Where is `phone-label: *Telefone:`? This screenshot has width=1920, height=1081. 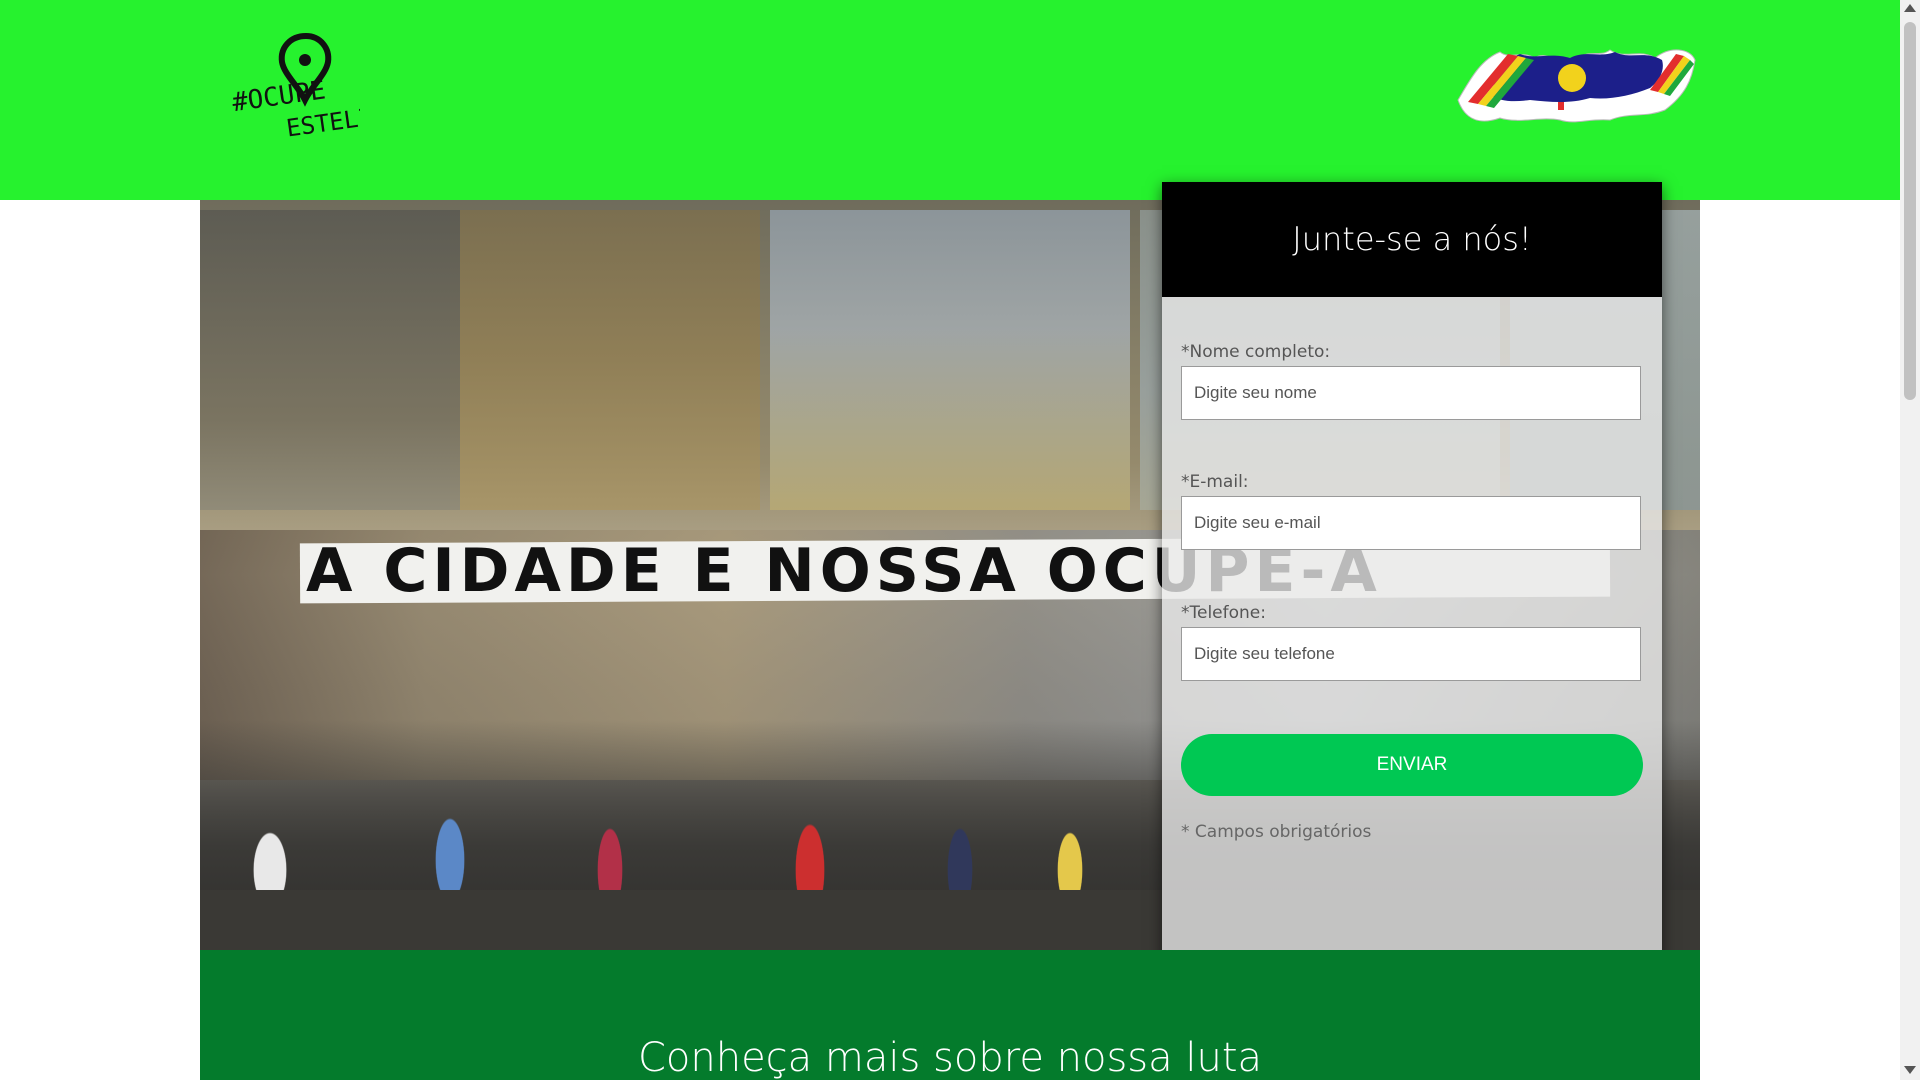 phone-label: *Telefone: is located at coordinates (1223, 613).